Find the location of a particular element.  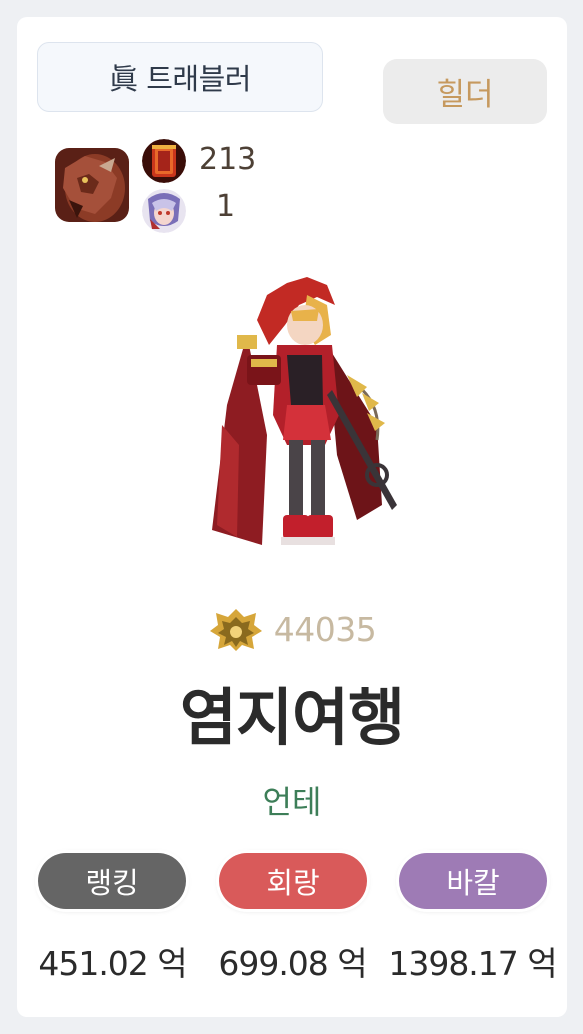

pet-creature-icon is located at coordinates (92, 185).